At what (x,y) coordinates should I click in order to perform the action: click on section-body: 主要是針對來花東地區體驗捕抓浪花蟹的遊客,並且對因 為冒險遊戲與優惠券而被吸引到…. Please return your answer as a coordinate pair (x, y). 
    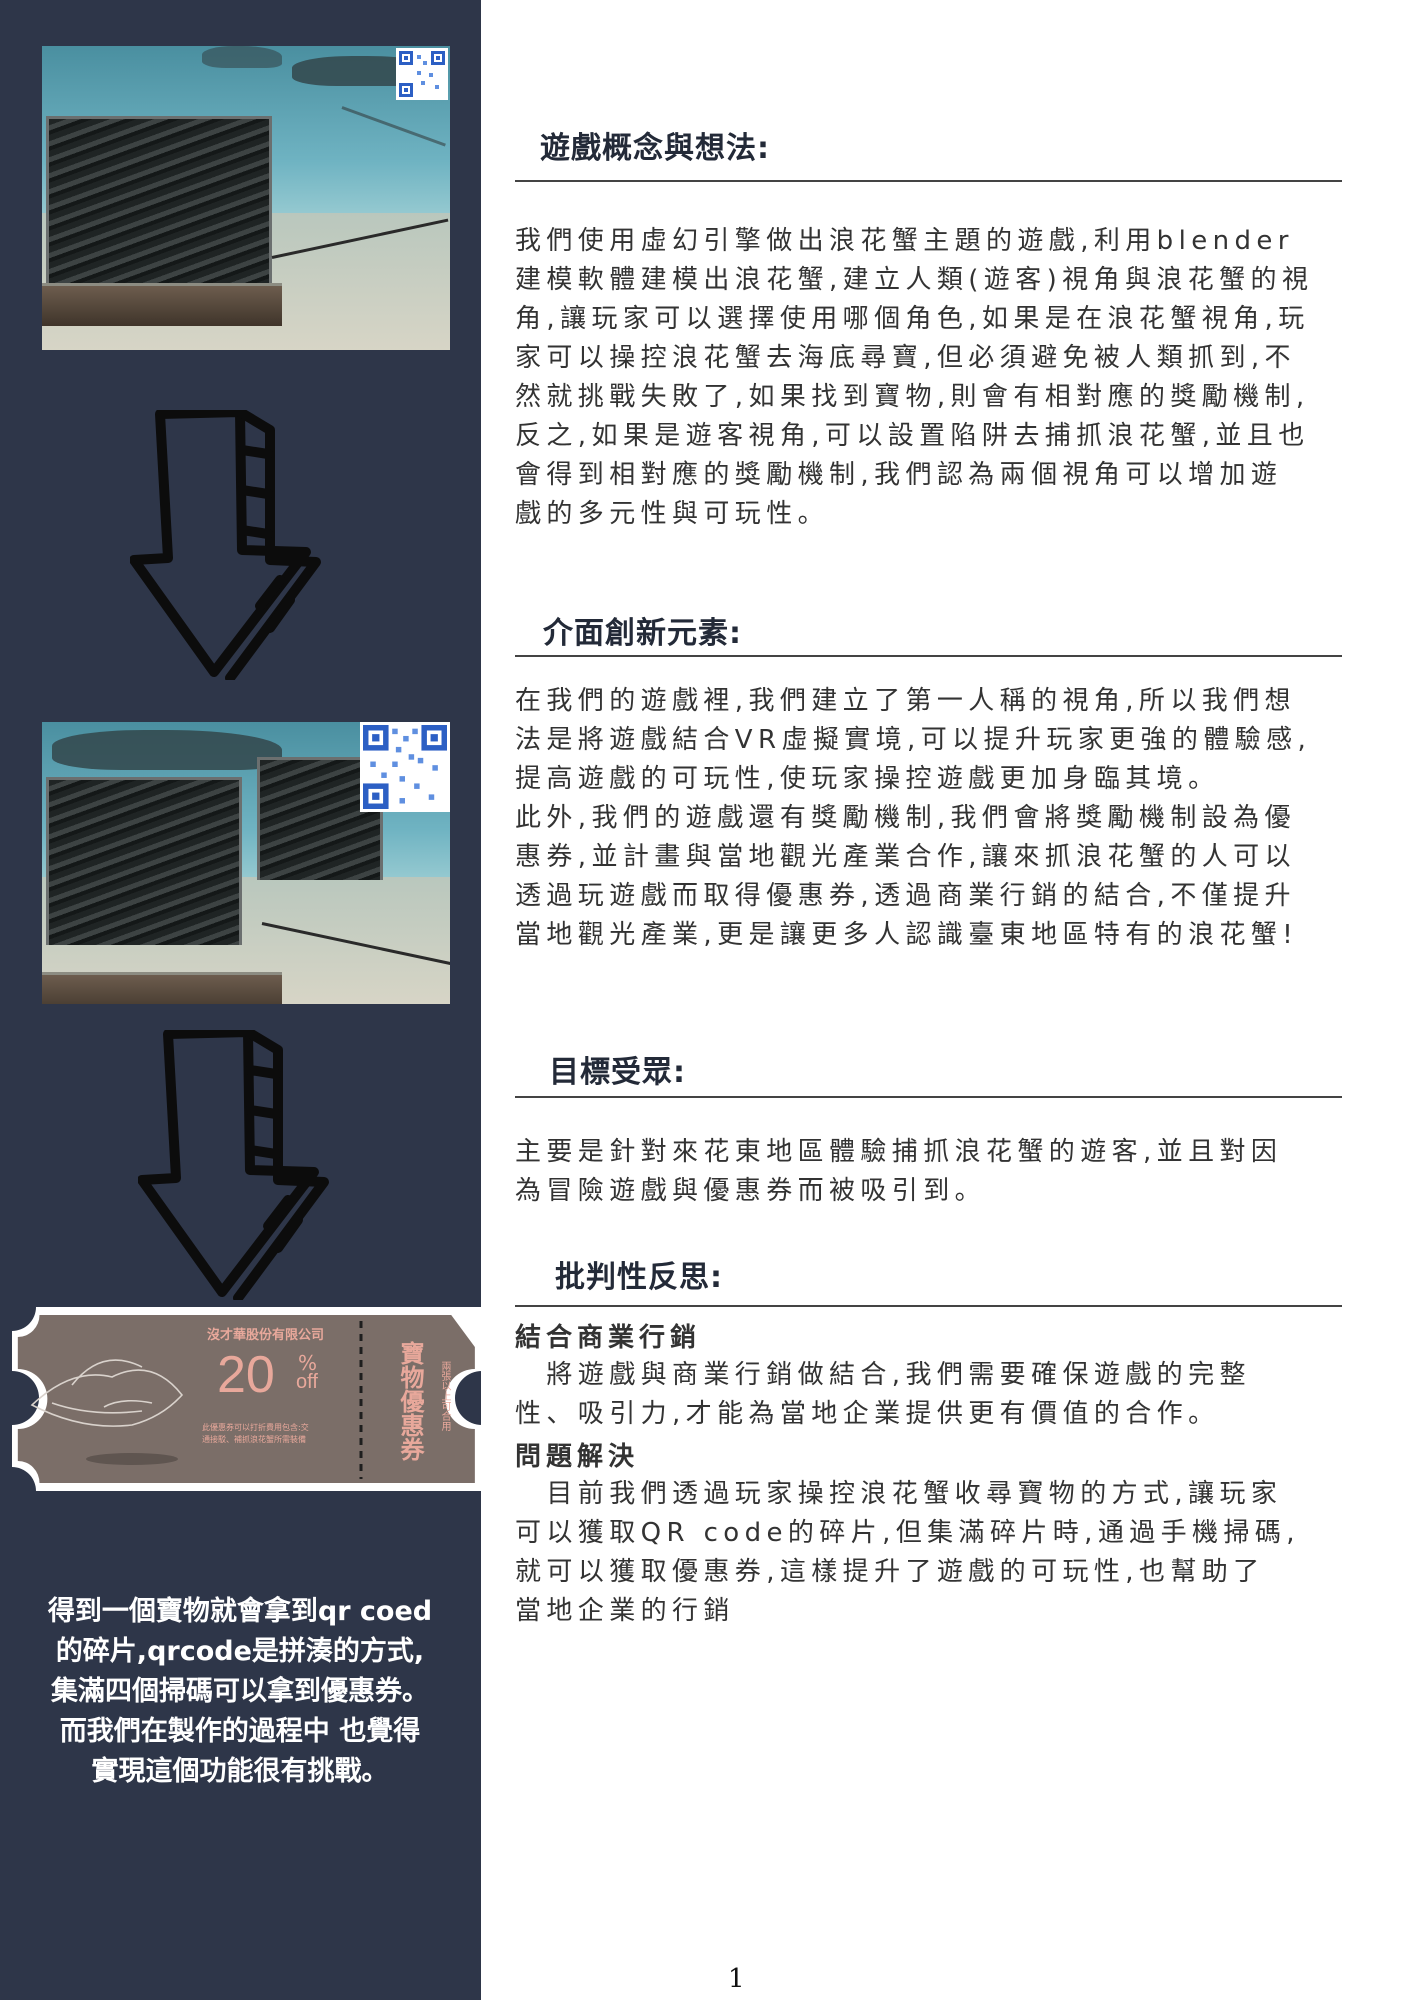
    Looking at the image, I should click on (899, 1171).